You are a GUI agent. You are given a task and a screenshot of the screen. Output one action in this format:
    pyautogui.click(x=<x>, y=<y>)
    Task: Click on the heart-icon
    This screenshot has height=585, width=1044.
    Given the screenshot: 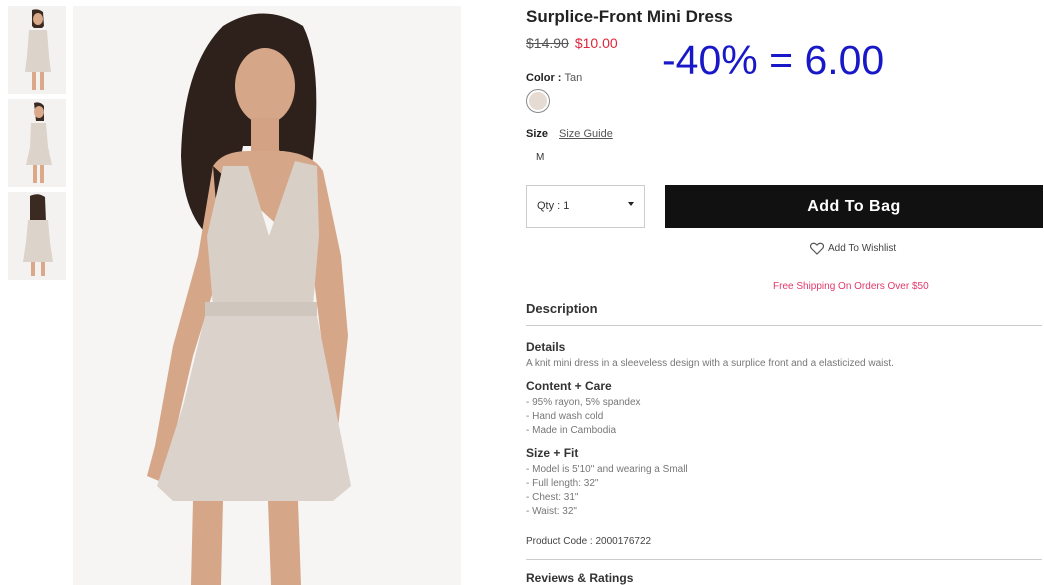 What is the action you would take?
    pyautogui.click(x=817, y=248)
    